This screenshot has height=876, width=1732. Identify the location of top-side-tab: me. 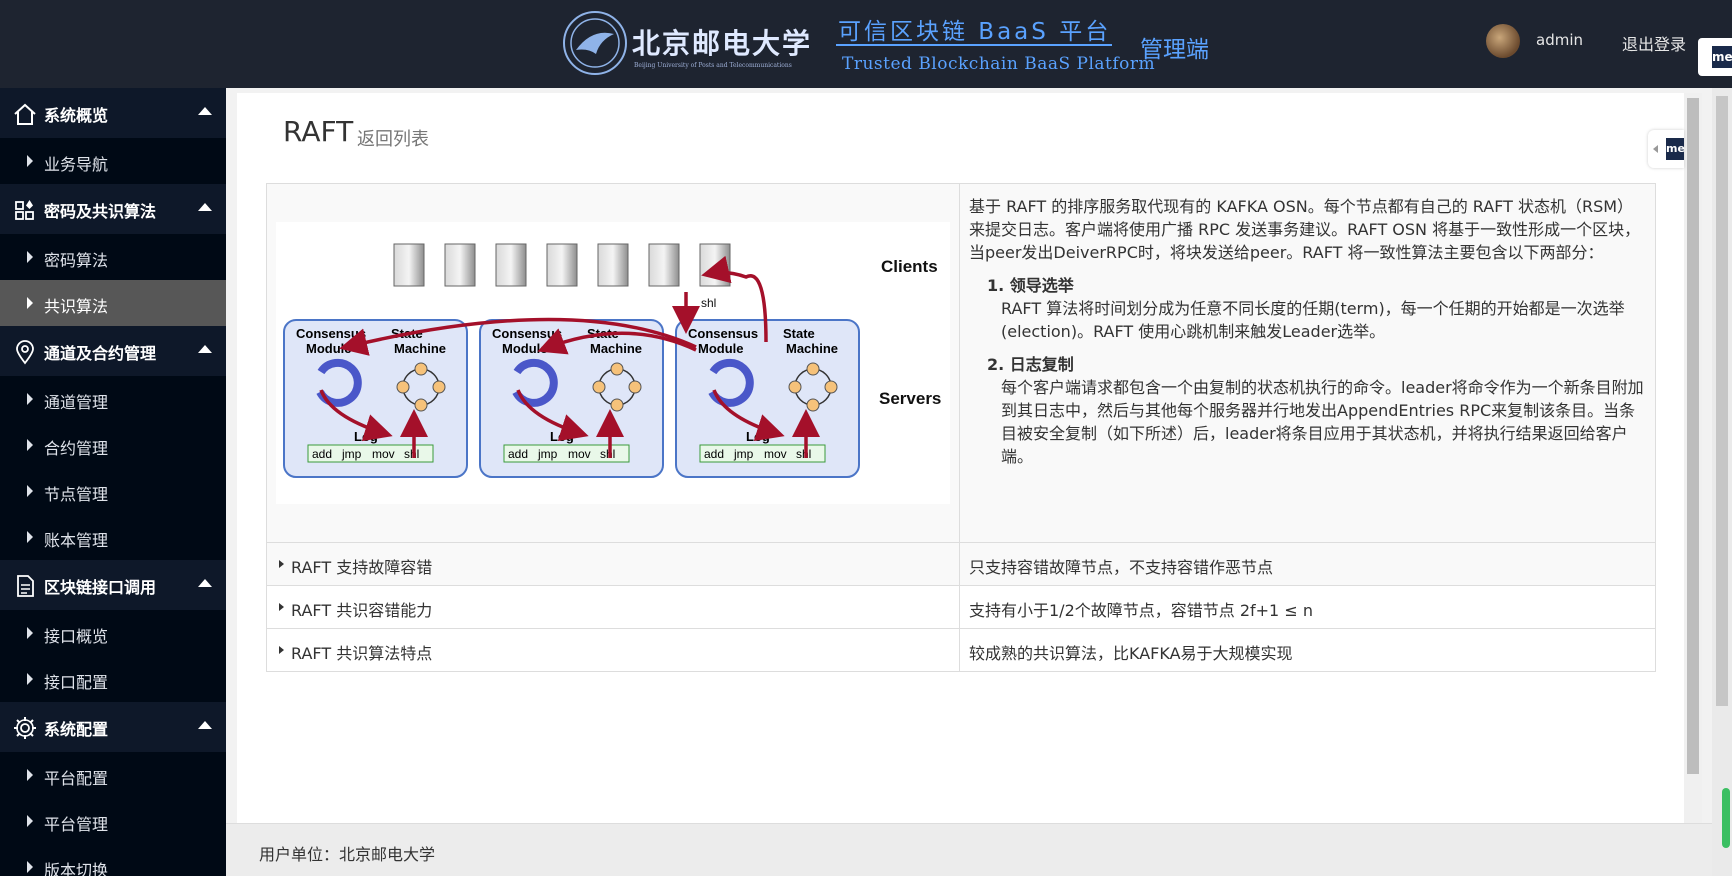
(1715, 57).